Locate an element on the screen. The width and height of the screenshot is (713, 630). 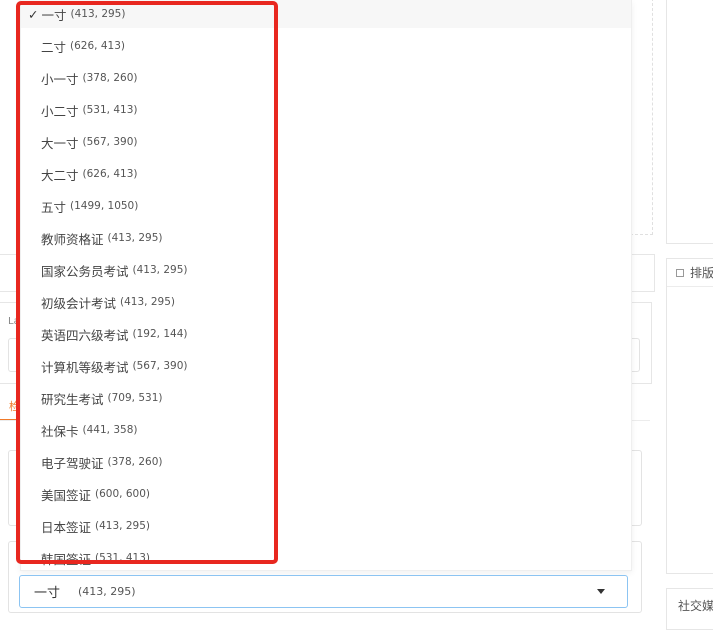
dropdown-option: 五寸 (1499, 1050) is located at coordinates (326, 206).